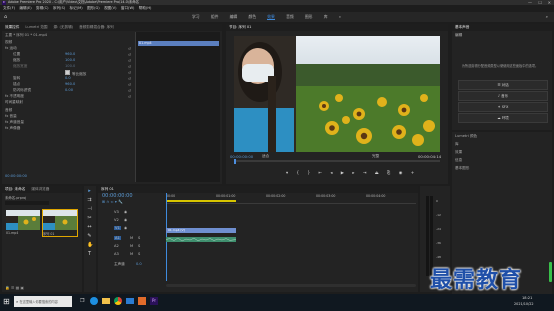  What do you see at coordinates (67, 72) in the screenshot?
I see `uniform-scale-checkbox` at bounding box center [67, 72].